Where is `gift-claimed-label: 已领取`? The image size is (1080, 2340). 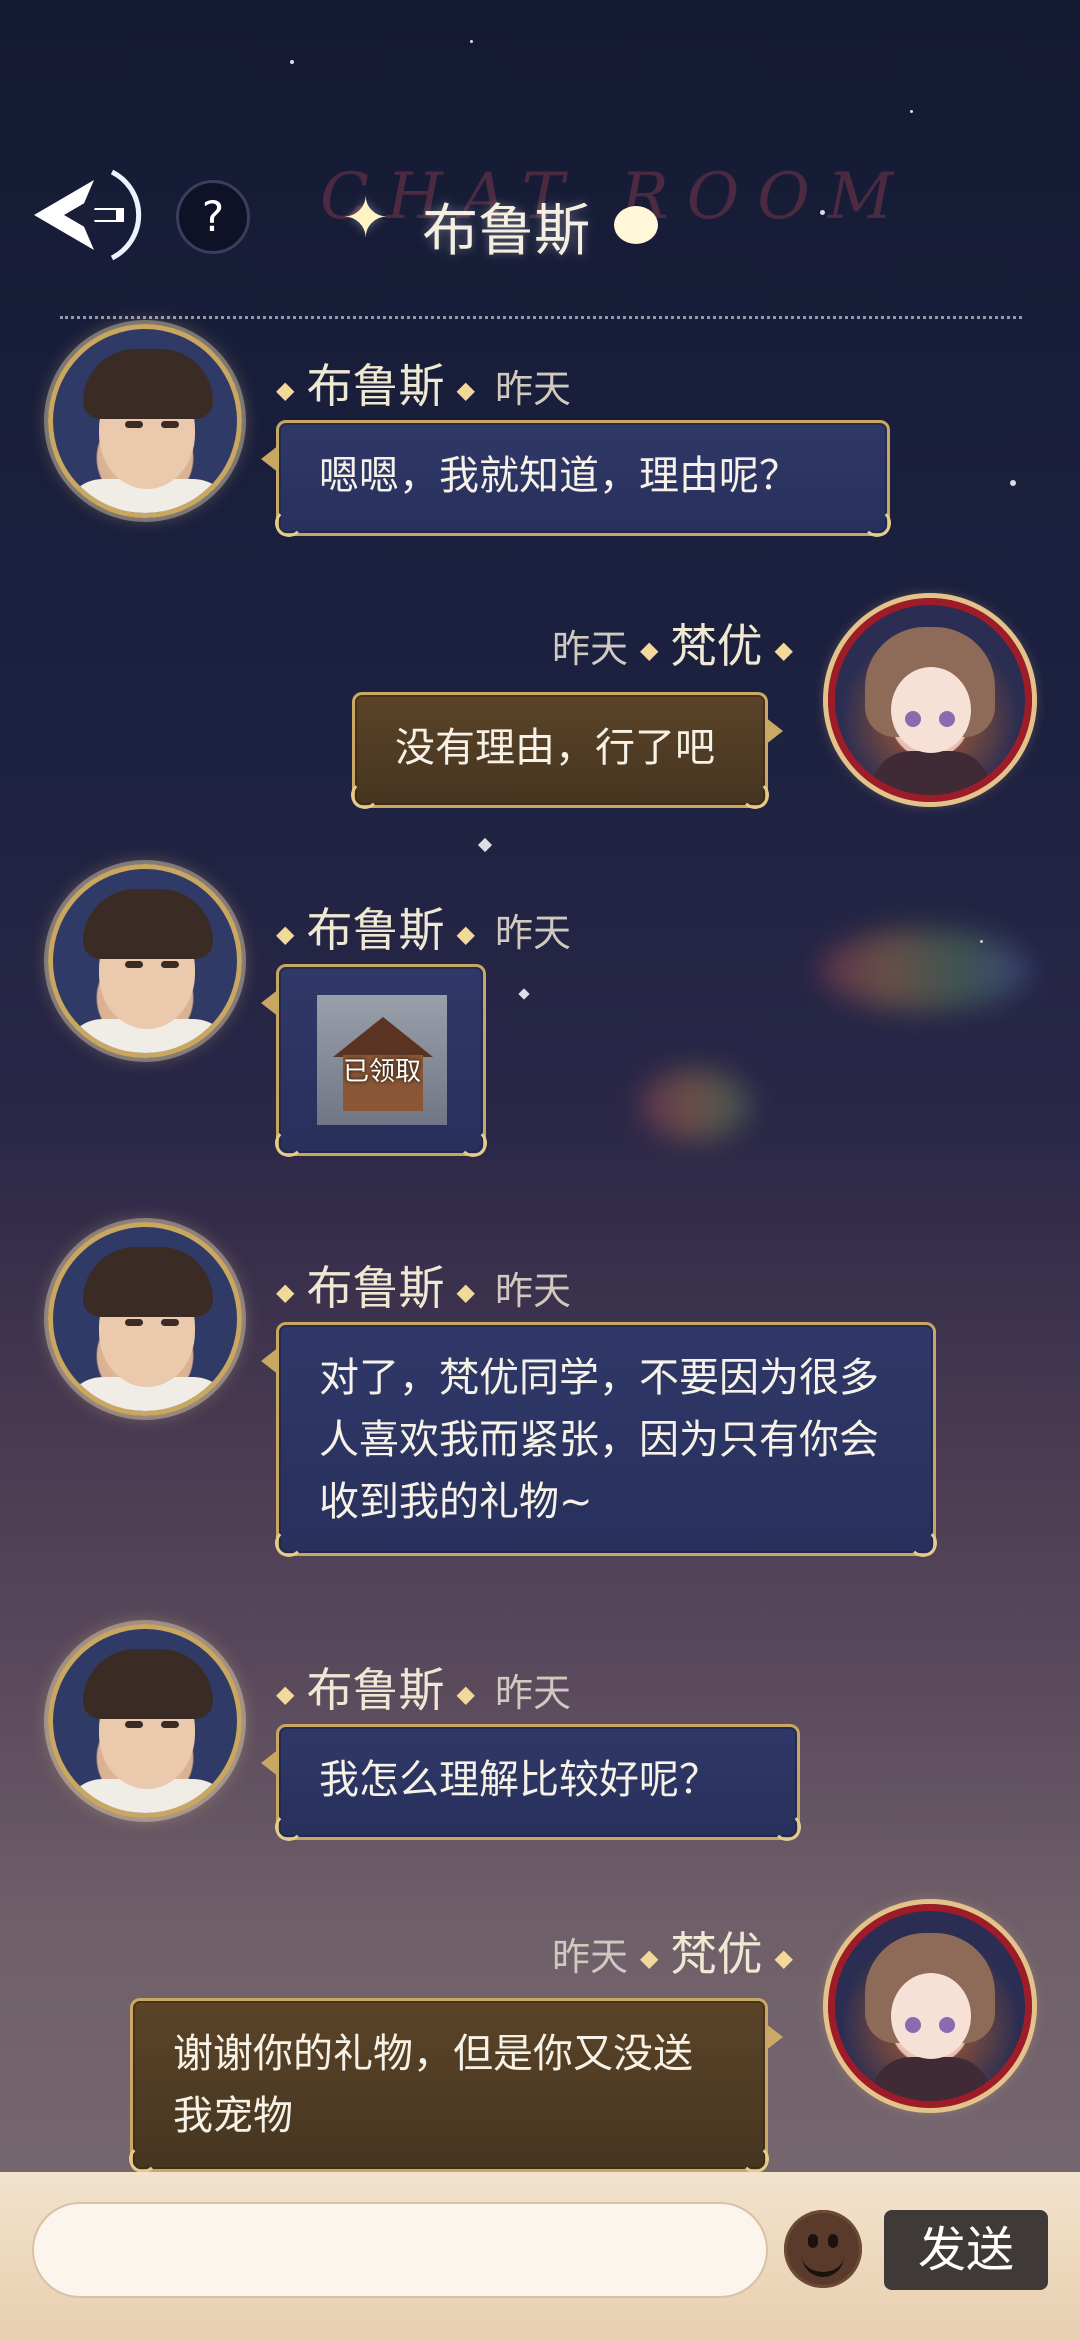
gift-claimed-label: 已领取 is located at coordinates (381, 1072).